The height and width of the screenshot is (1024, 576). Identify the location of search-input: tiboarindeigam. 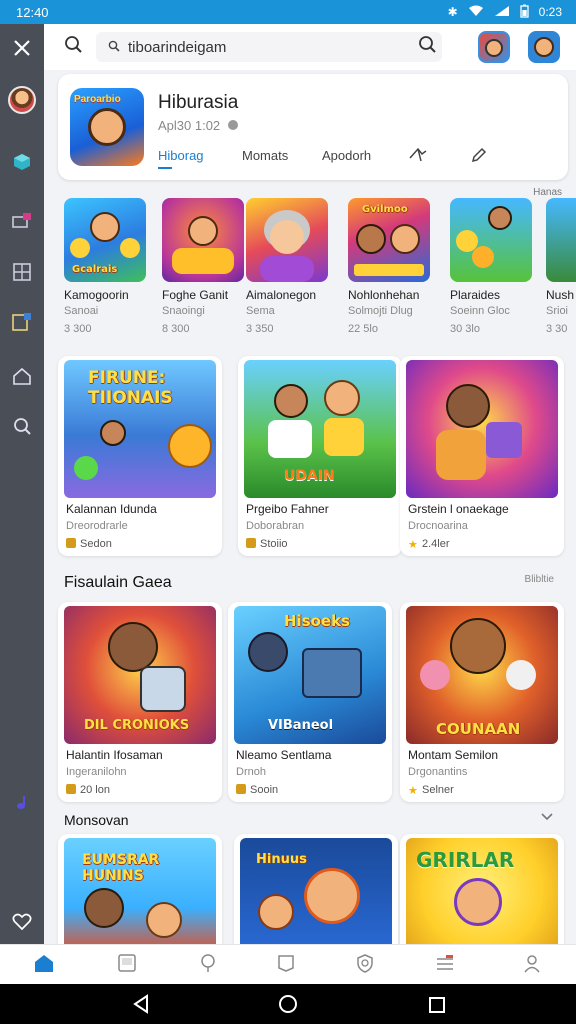
(269, 47).